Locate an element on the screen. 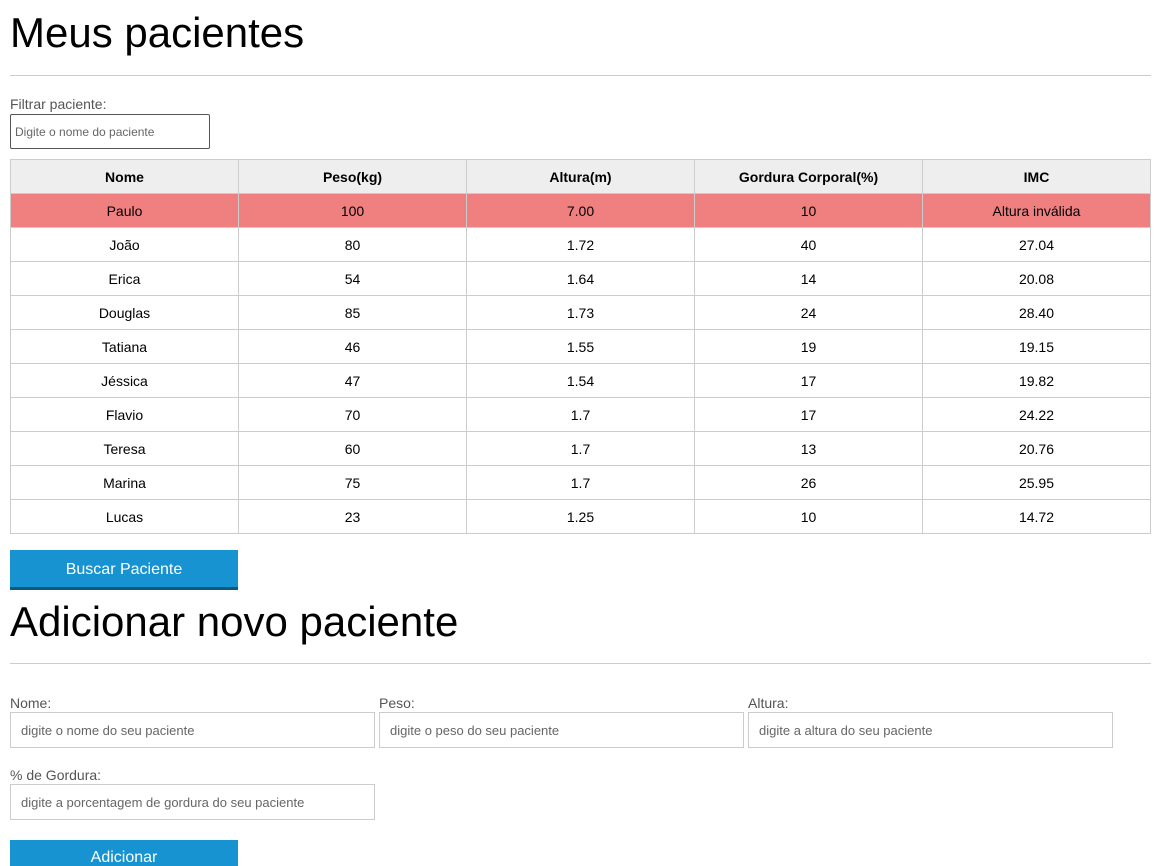 The image size is (1156, 866). altura-label: Altura: is located at coordinates (768, 703).